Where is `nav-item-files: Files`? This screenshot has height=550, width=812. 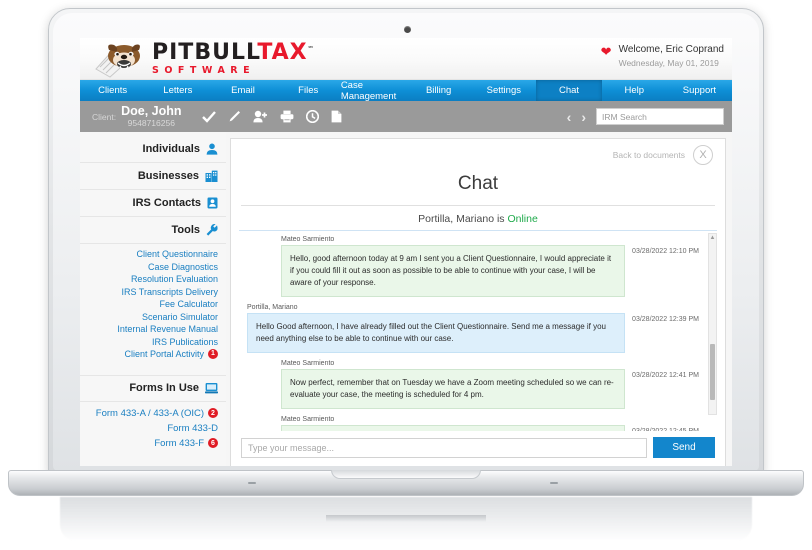 nav-item-files: Files is located at coordinates (308, 90).